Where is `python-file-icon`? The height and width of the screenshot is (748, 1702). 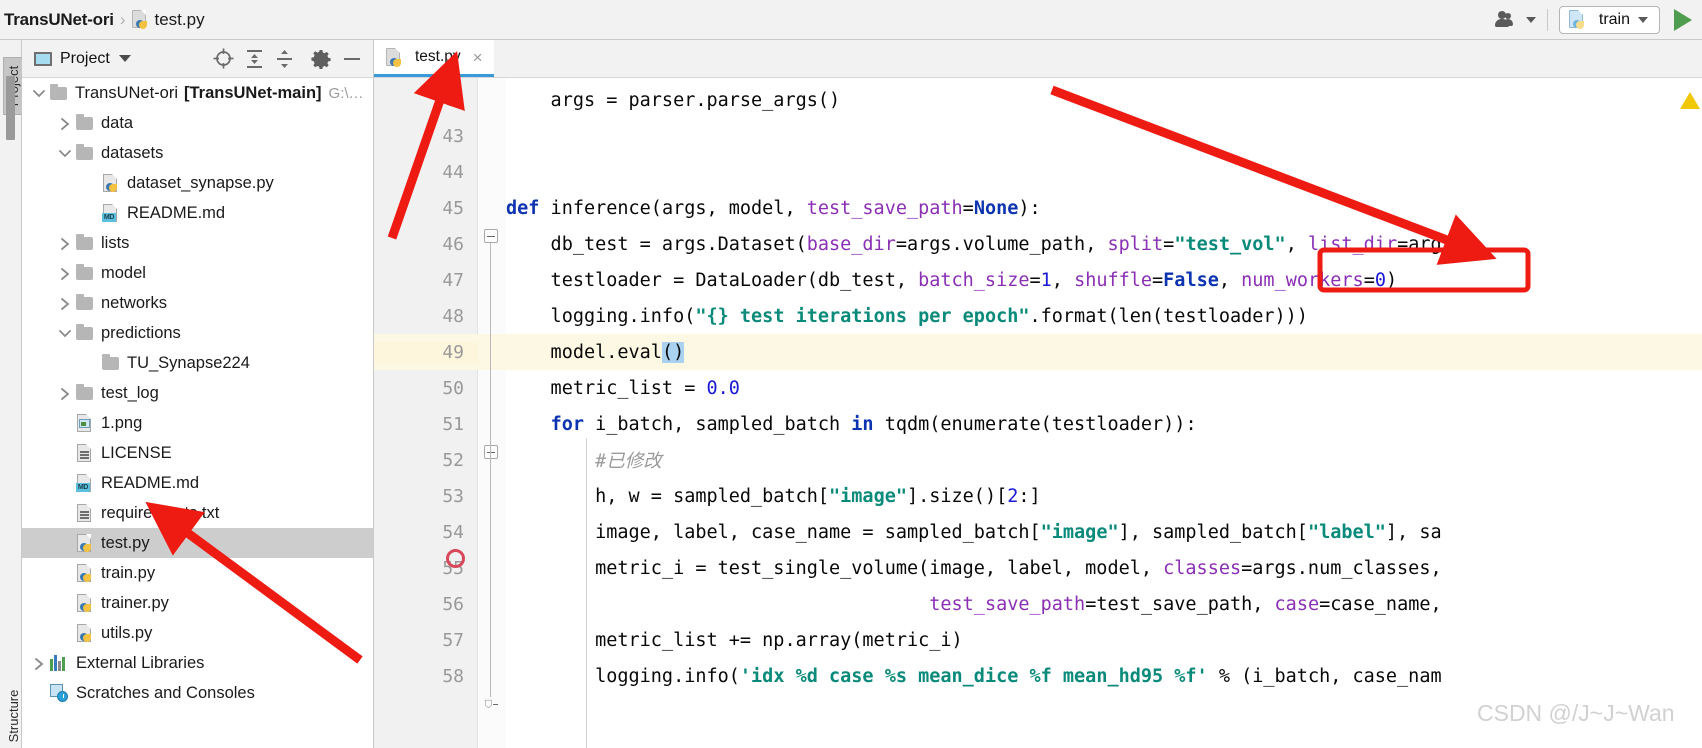
python-file-icon is located at coordinates (140, 19).